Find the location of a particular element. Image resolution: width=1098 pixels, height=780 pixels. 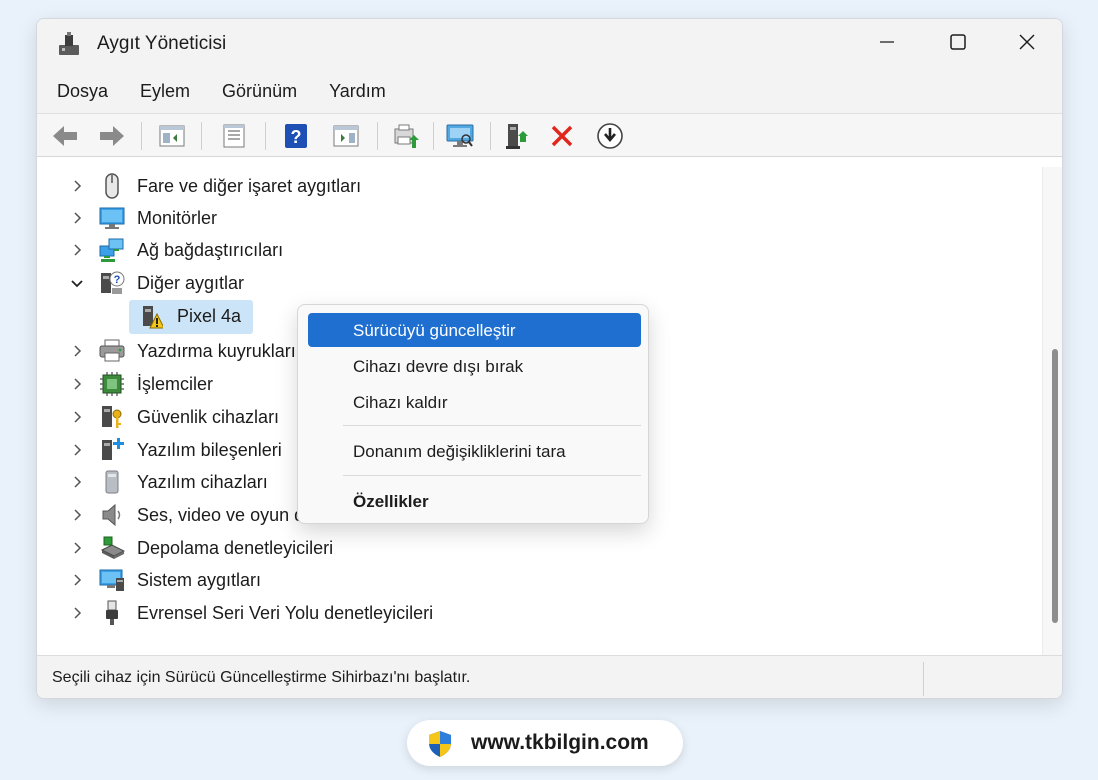

vertical-scrollbar is located at coordinates (1052, 411).